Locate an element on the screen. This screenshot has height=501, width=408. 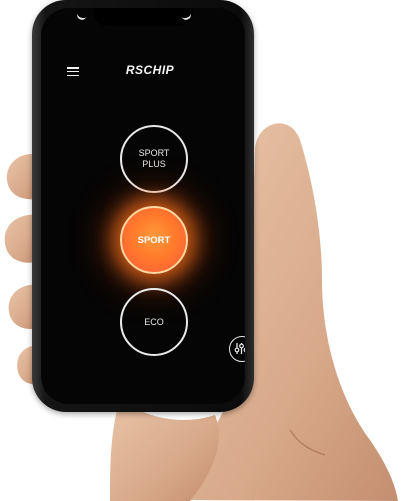
mode-eco-button: ECO is located at coordinates (154, 322).